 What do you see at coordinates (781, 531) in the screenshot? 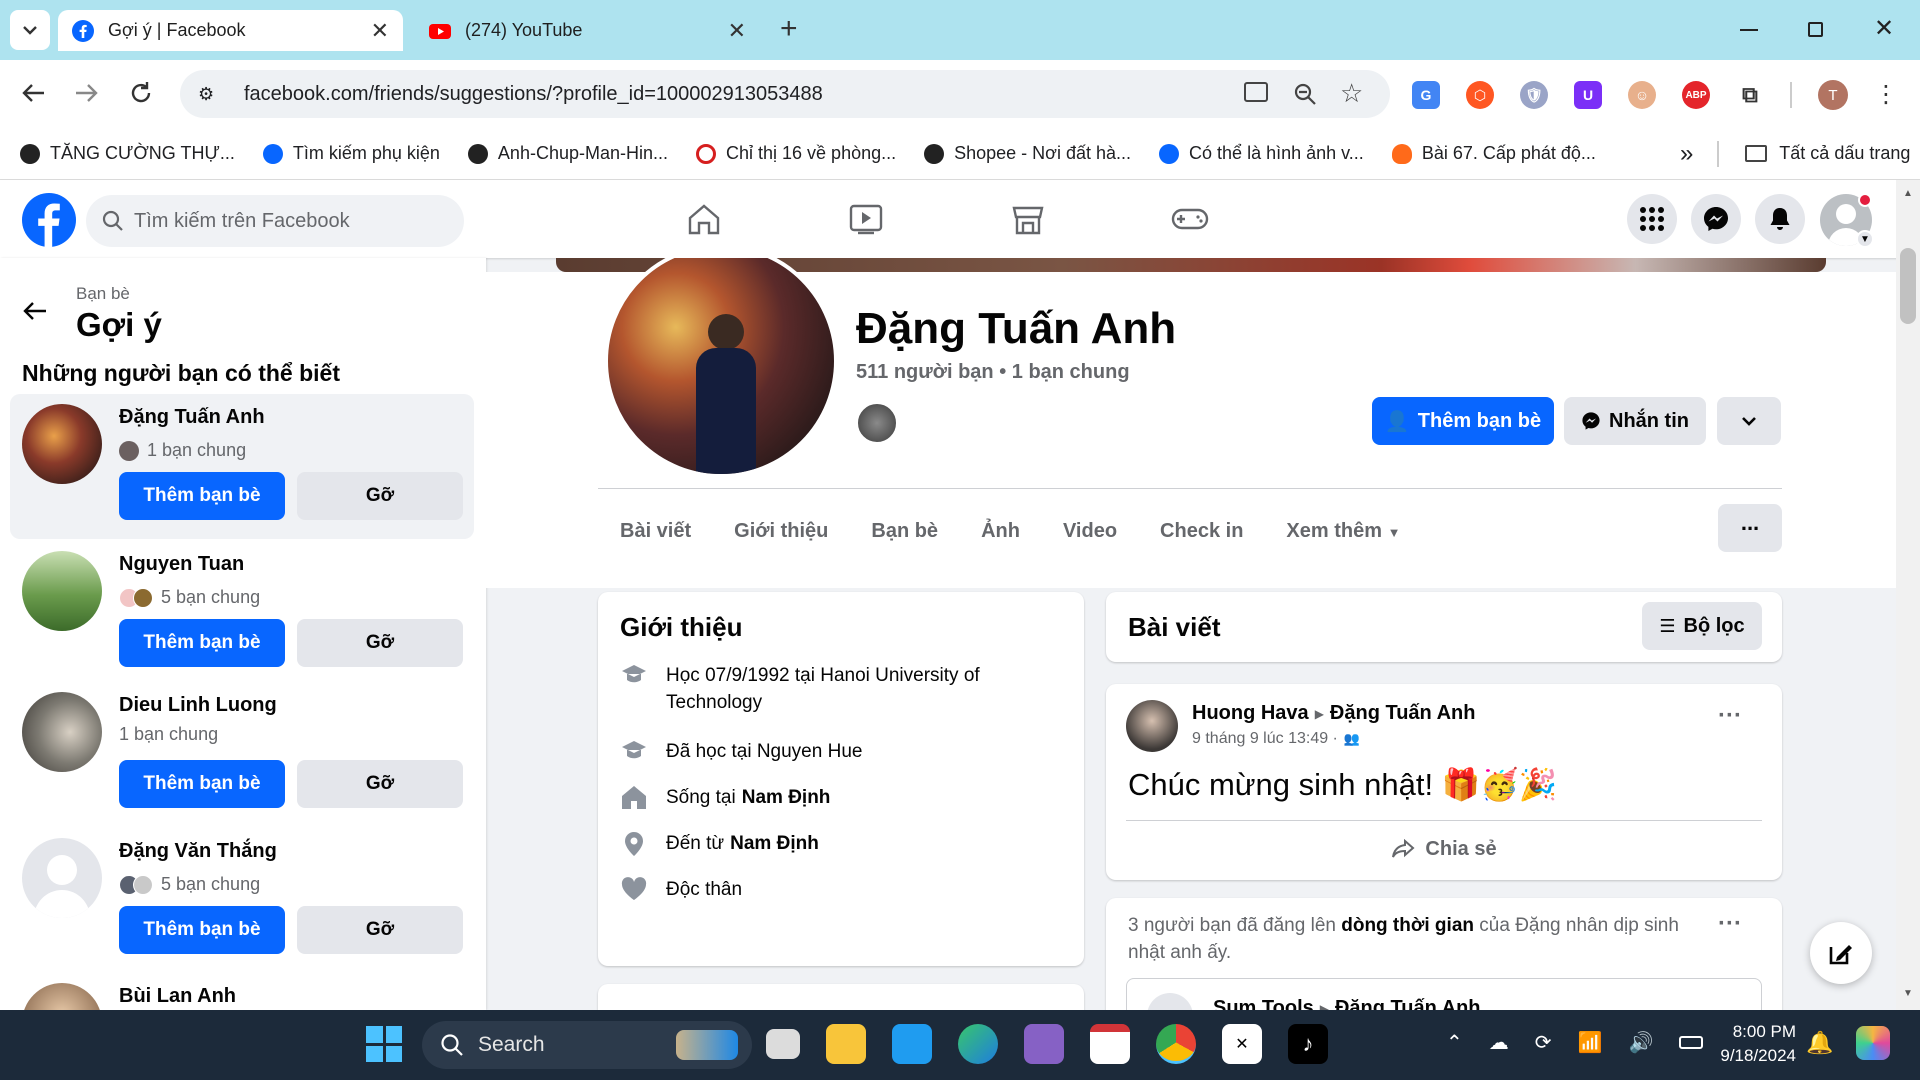
I see `tab-about: Giới thiệu` at bounding box center [781, 531].